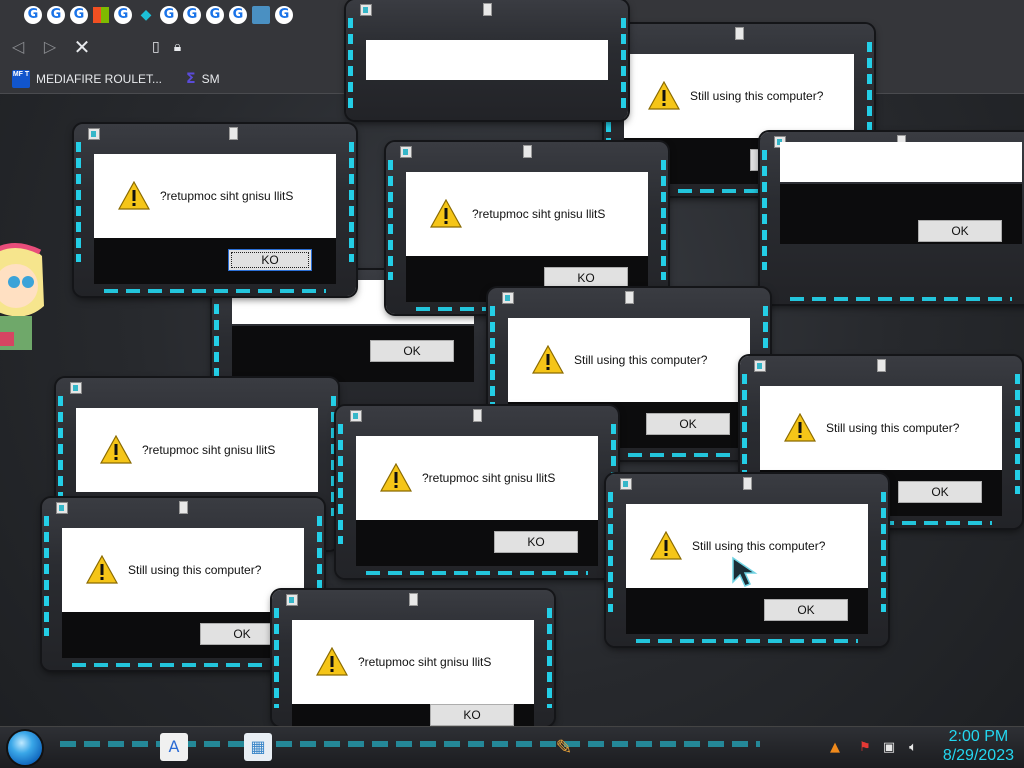 The image size is (1024, 768). I want to click on monitor-app-icon: ▦, so click(258, 747).